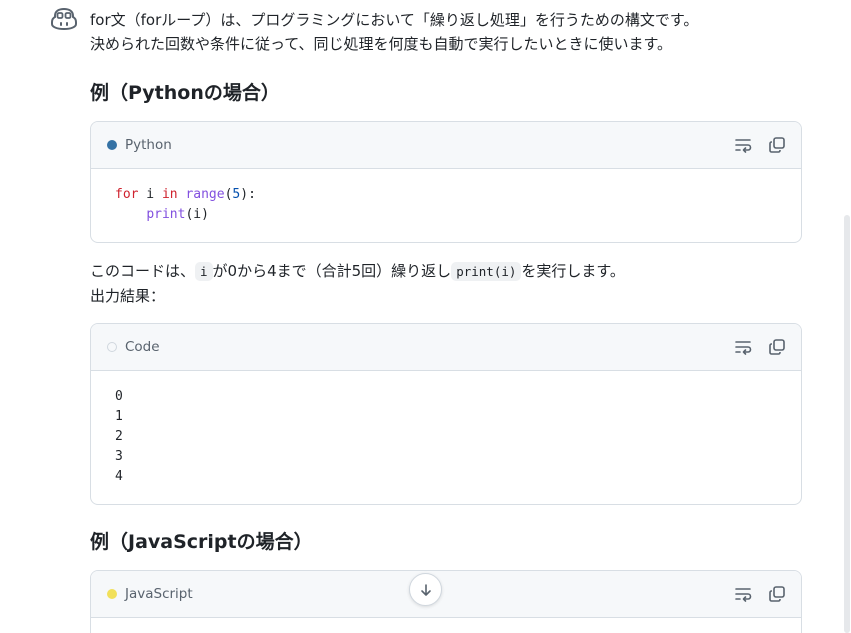  What do you see at coordinates (166, 214) in the screenshot?
I see `code-token: print` at bounding box center [166, 214].